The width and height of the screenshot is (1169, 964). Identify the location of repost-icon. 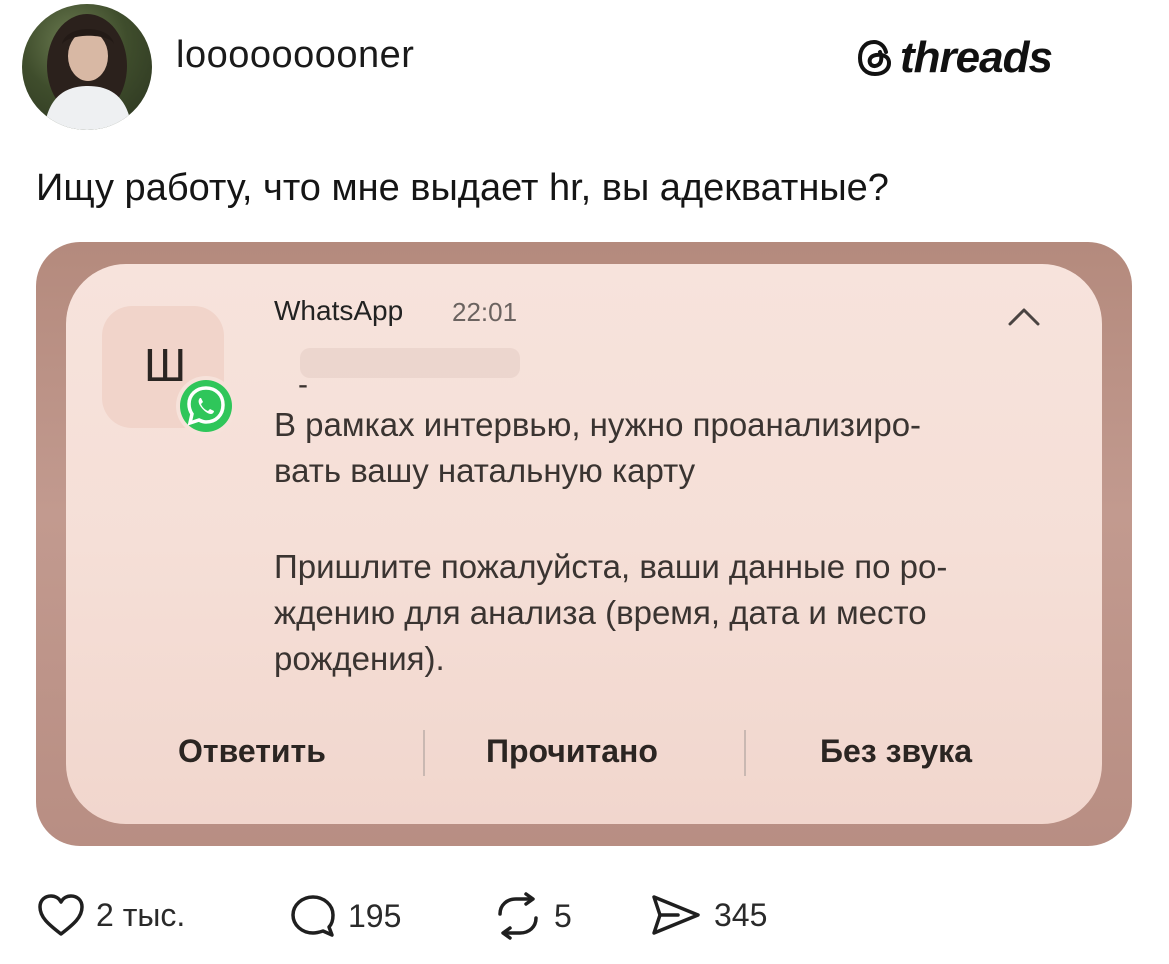
(518, 916).